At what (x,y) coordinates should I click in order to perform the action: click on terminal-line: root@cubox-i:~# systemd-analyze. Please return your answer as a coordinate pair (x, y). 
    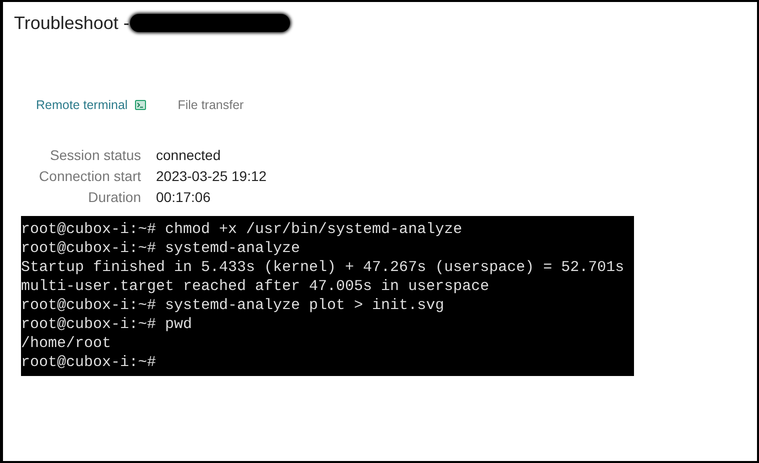
    Looking at the image, I should click on (160, 248).